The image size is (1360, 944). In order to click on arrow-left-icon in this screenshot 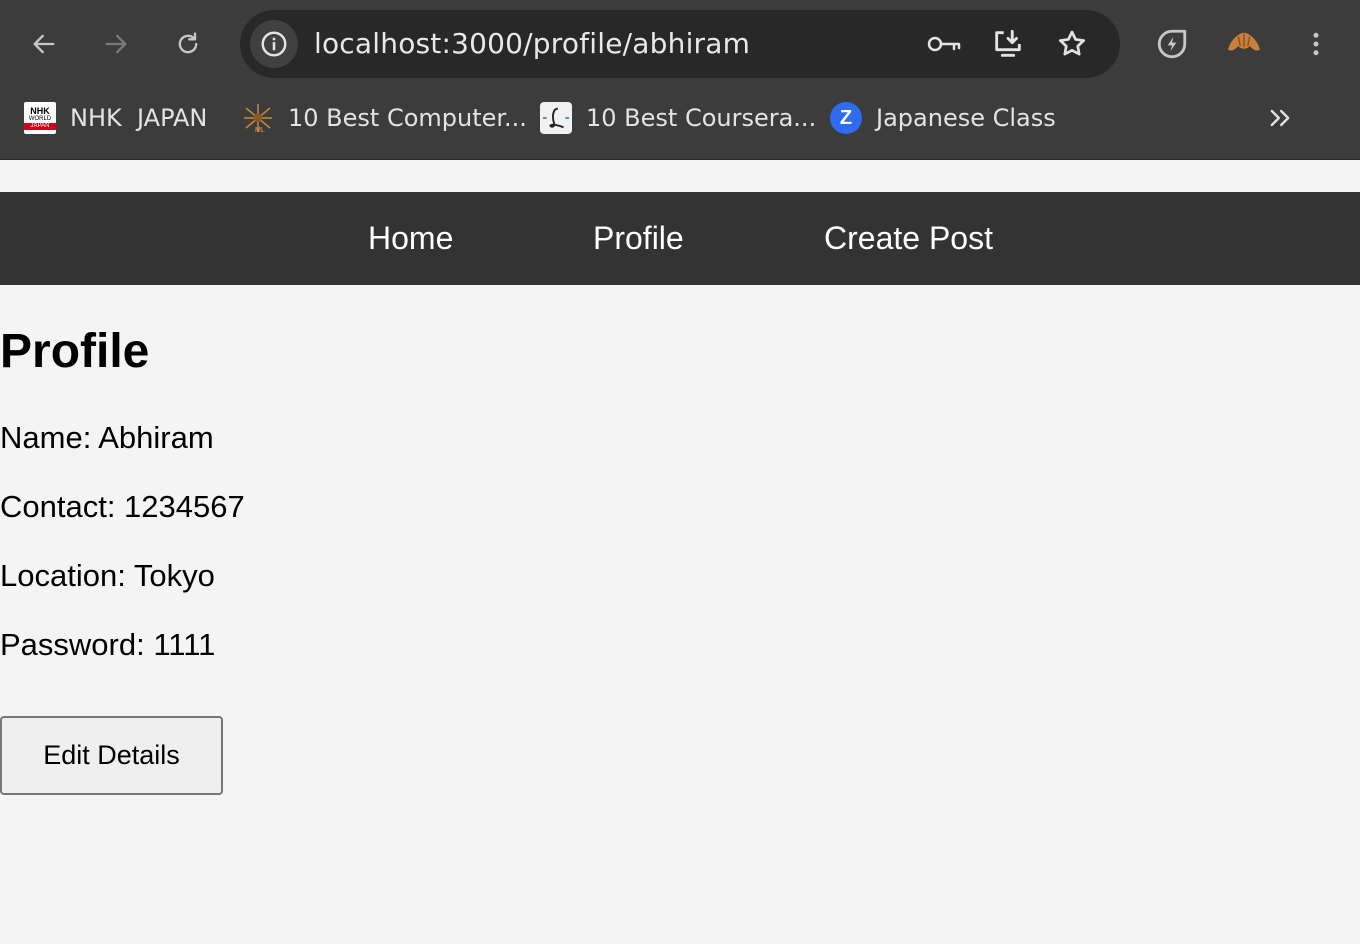, I will do `click(44, 44)`.